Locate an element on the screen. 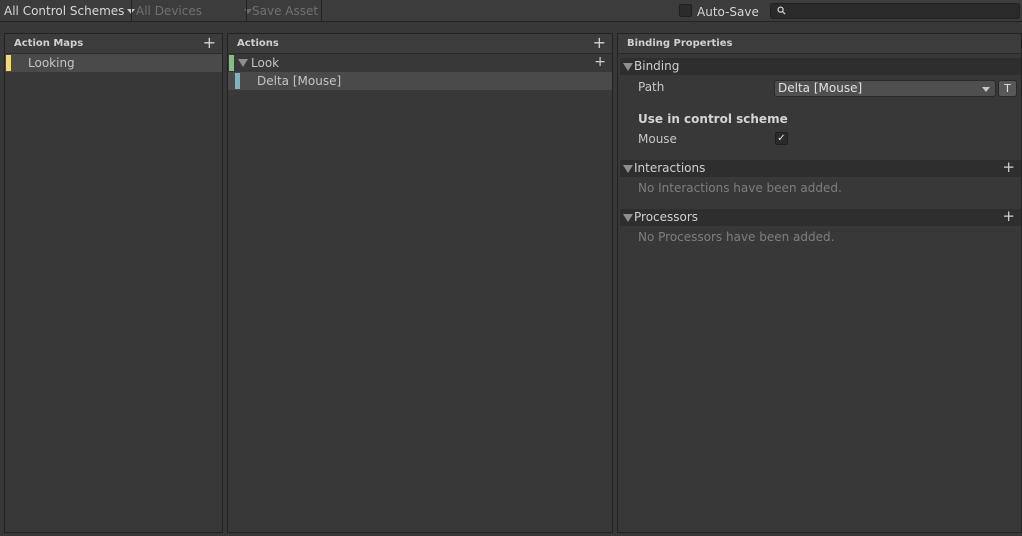 This screenshot has height=536, width=1022. path-value: Delta [Mouse] is located at coordinates (820, 88).